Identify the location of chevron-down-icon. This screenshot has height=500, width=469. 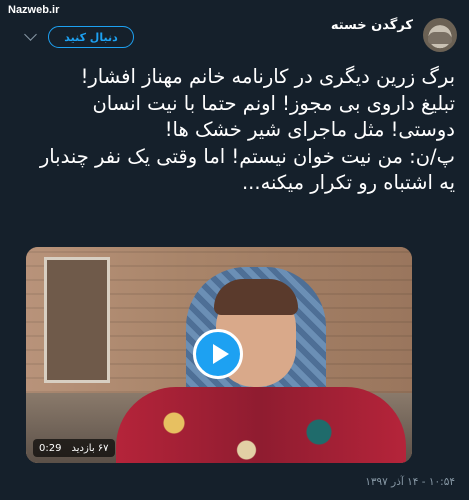
(30, 34).